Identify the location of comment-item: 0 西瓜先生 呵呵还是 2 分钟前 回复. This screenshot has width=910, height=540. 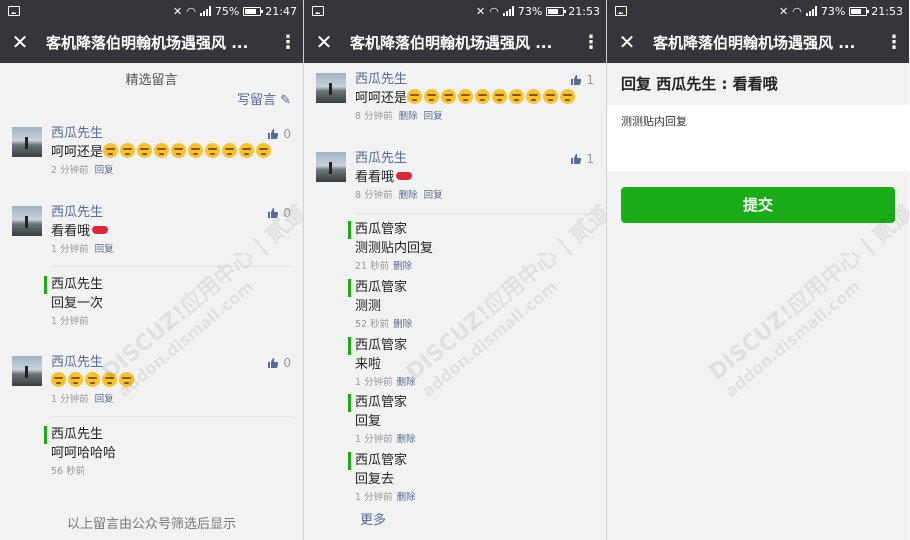
(151, 152).